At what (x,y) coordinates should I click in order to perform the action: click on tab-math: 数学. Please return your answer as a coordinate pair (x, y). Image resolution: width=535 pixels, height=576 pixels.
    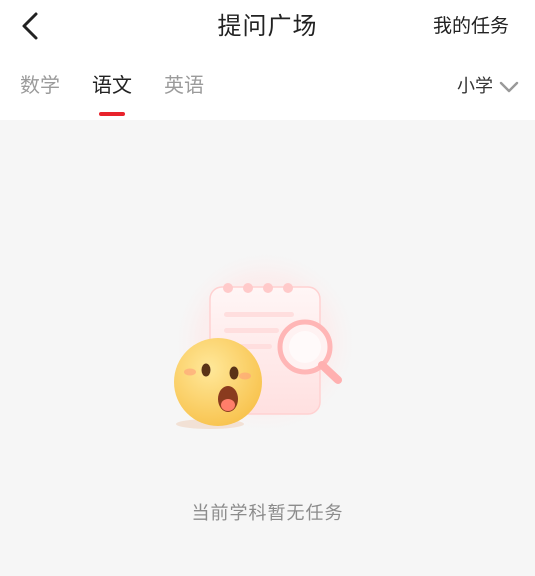
    Looking at the image, I should click on (40, 85).